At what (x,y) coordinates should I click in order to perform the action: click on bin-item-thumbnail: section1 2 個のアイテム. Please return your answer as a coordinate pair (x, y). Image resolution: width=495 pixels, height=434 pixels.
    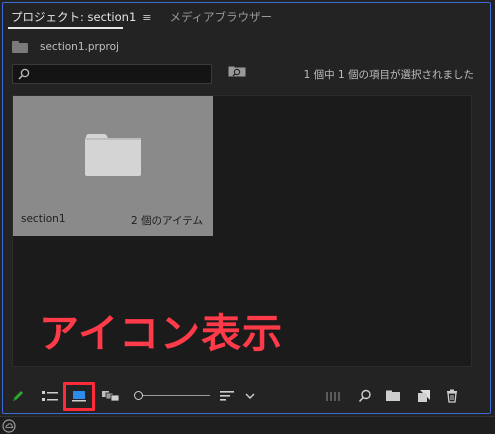
    Looking at the image, I should click on (113, 166).